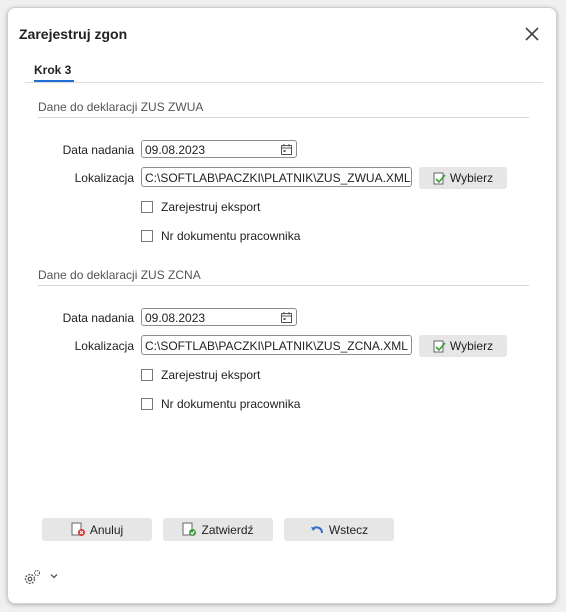 This screenshot has height=612, width=566. What do you see at coordinates (219, 149) in the screenshot?
I see `date-field-zwua: 09.08.2023` at bounding box center [219, 149].